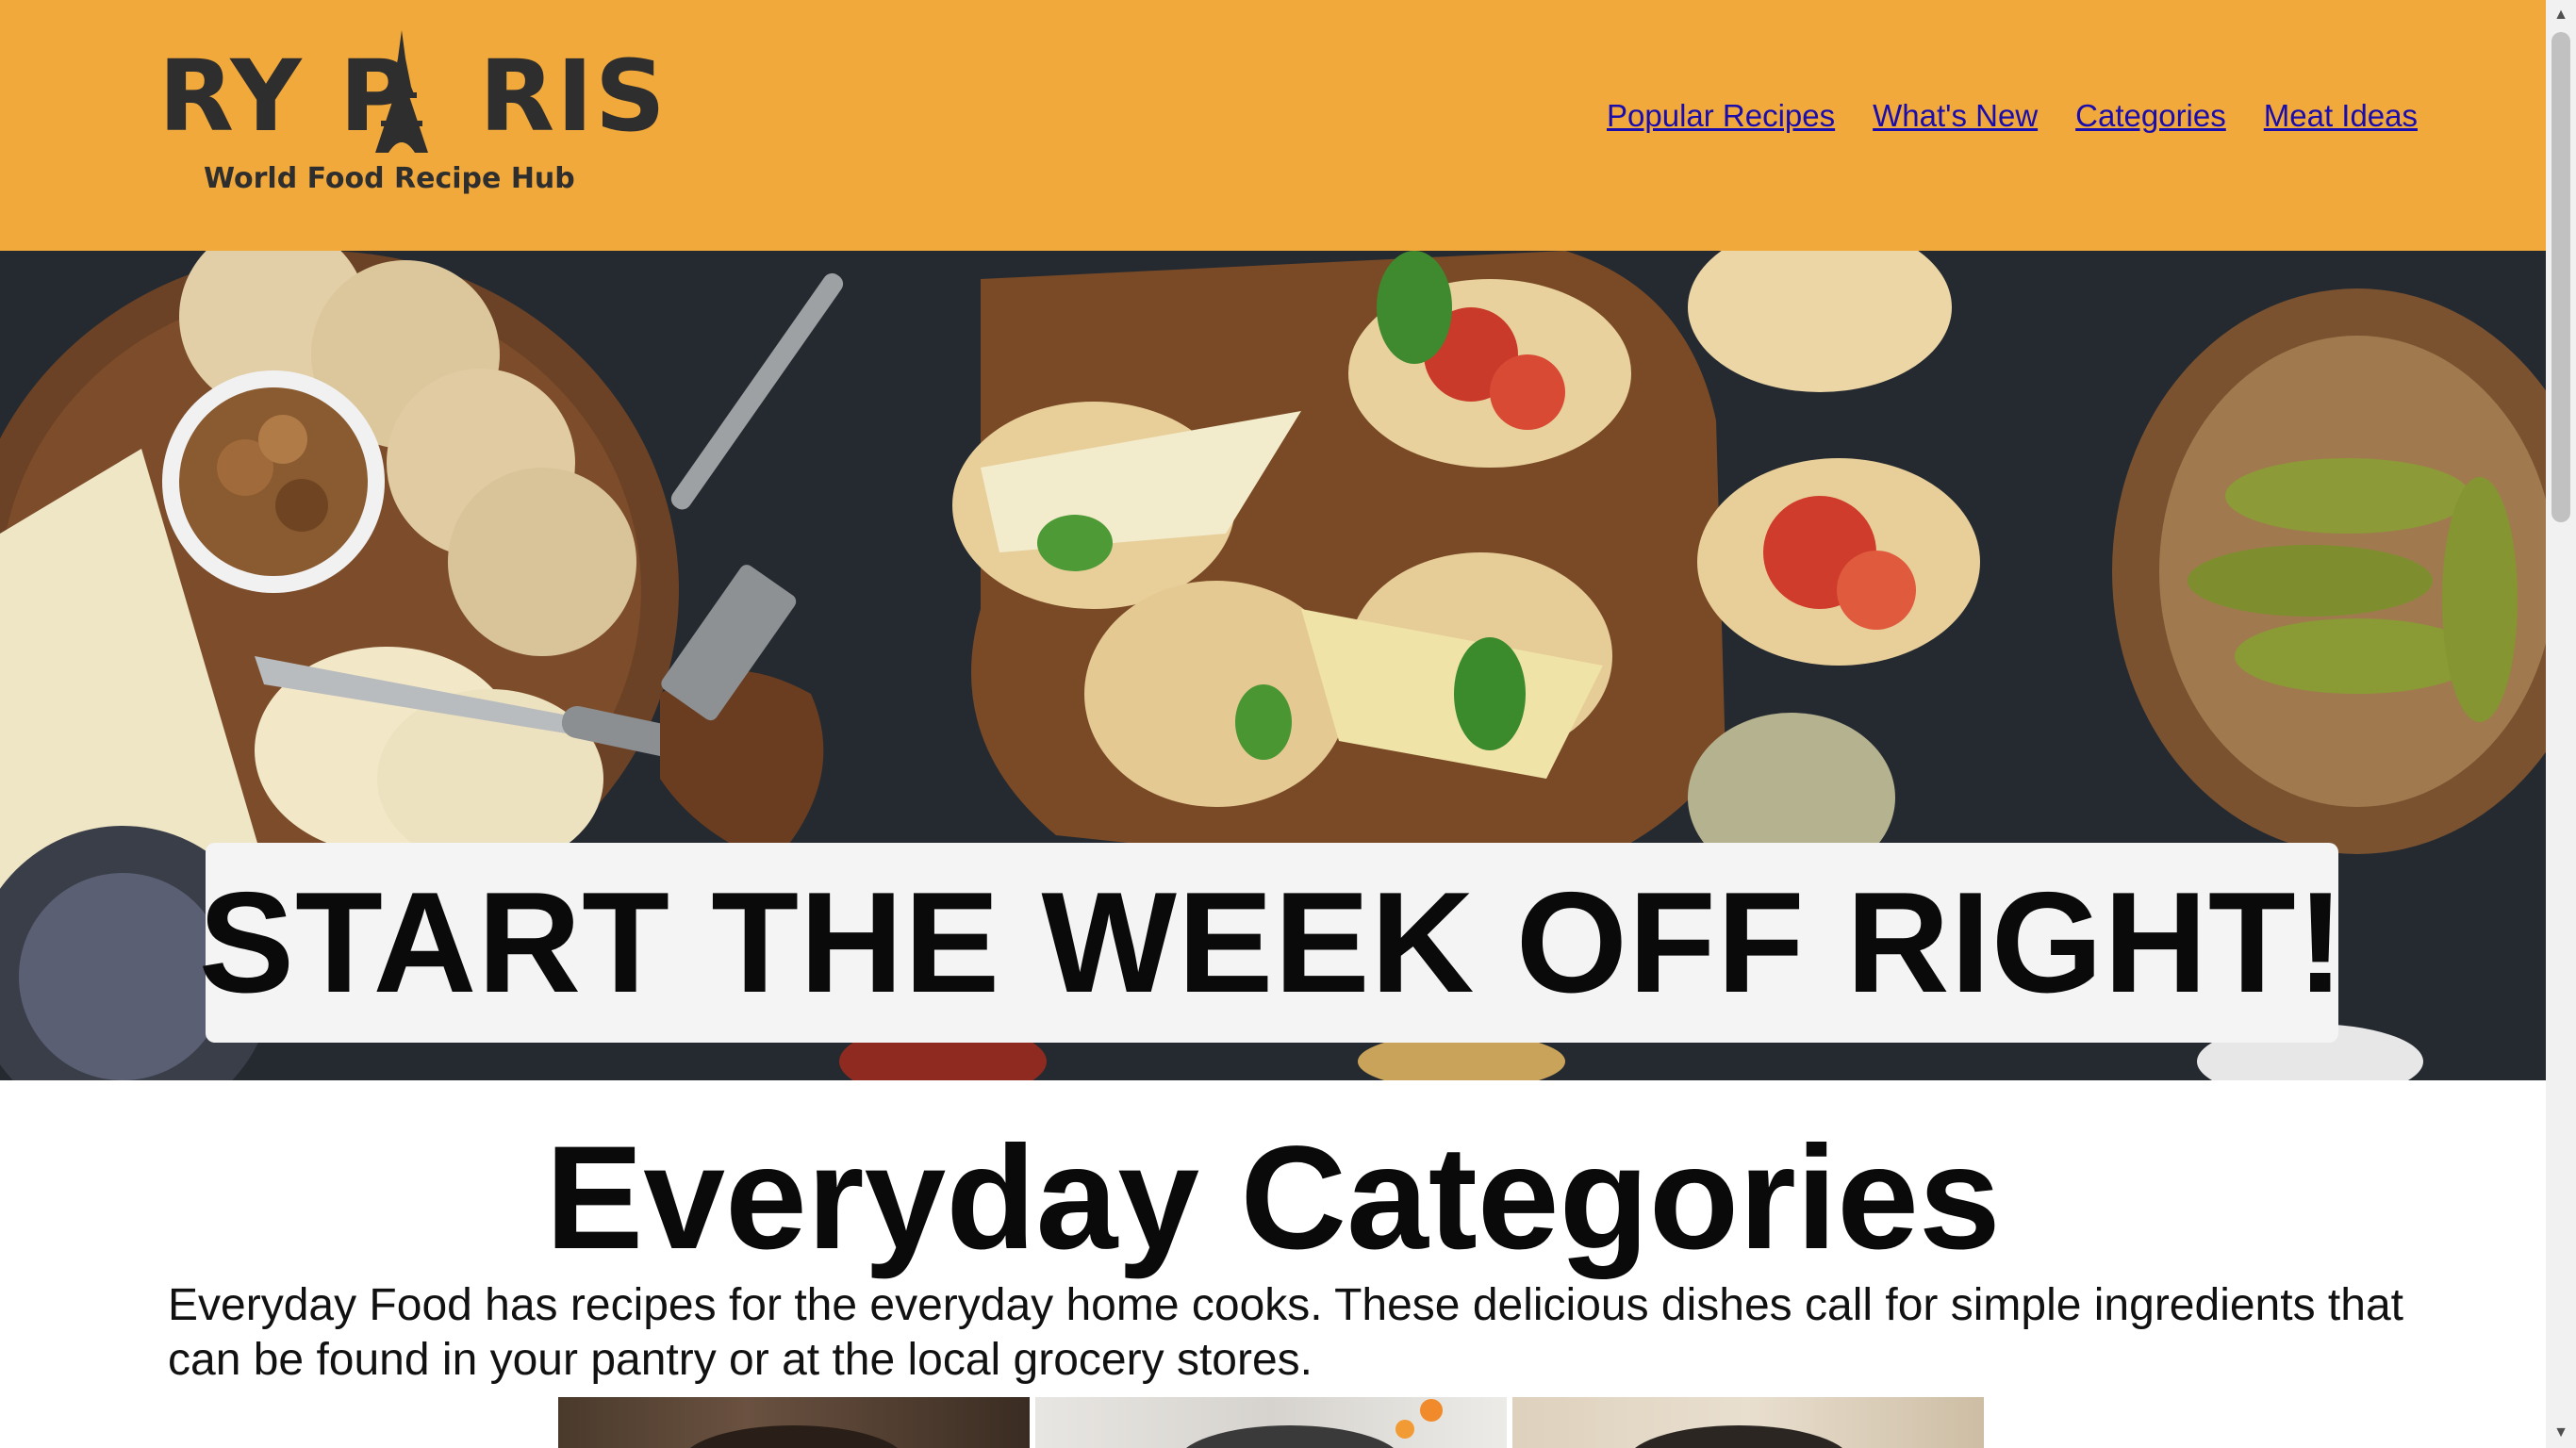 Image resolution: width=2576 pixels, height=1448 pixels. Describe the element at coordinates (389, 178) in the screenshot. I see `logo-tagline: World Food Recipe Hub` at that location.